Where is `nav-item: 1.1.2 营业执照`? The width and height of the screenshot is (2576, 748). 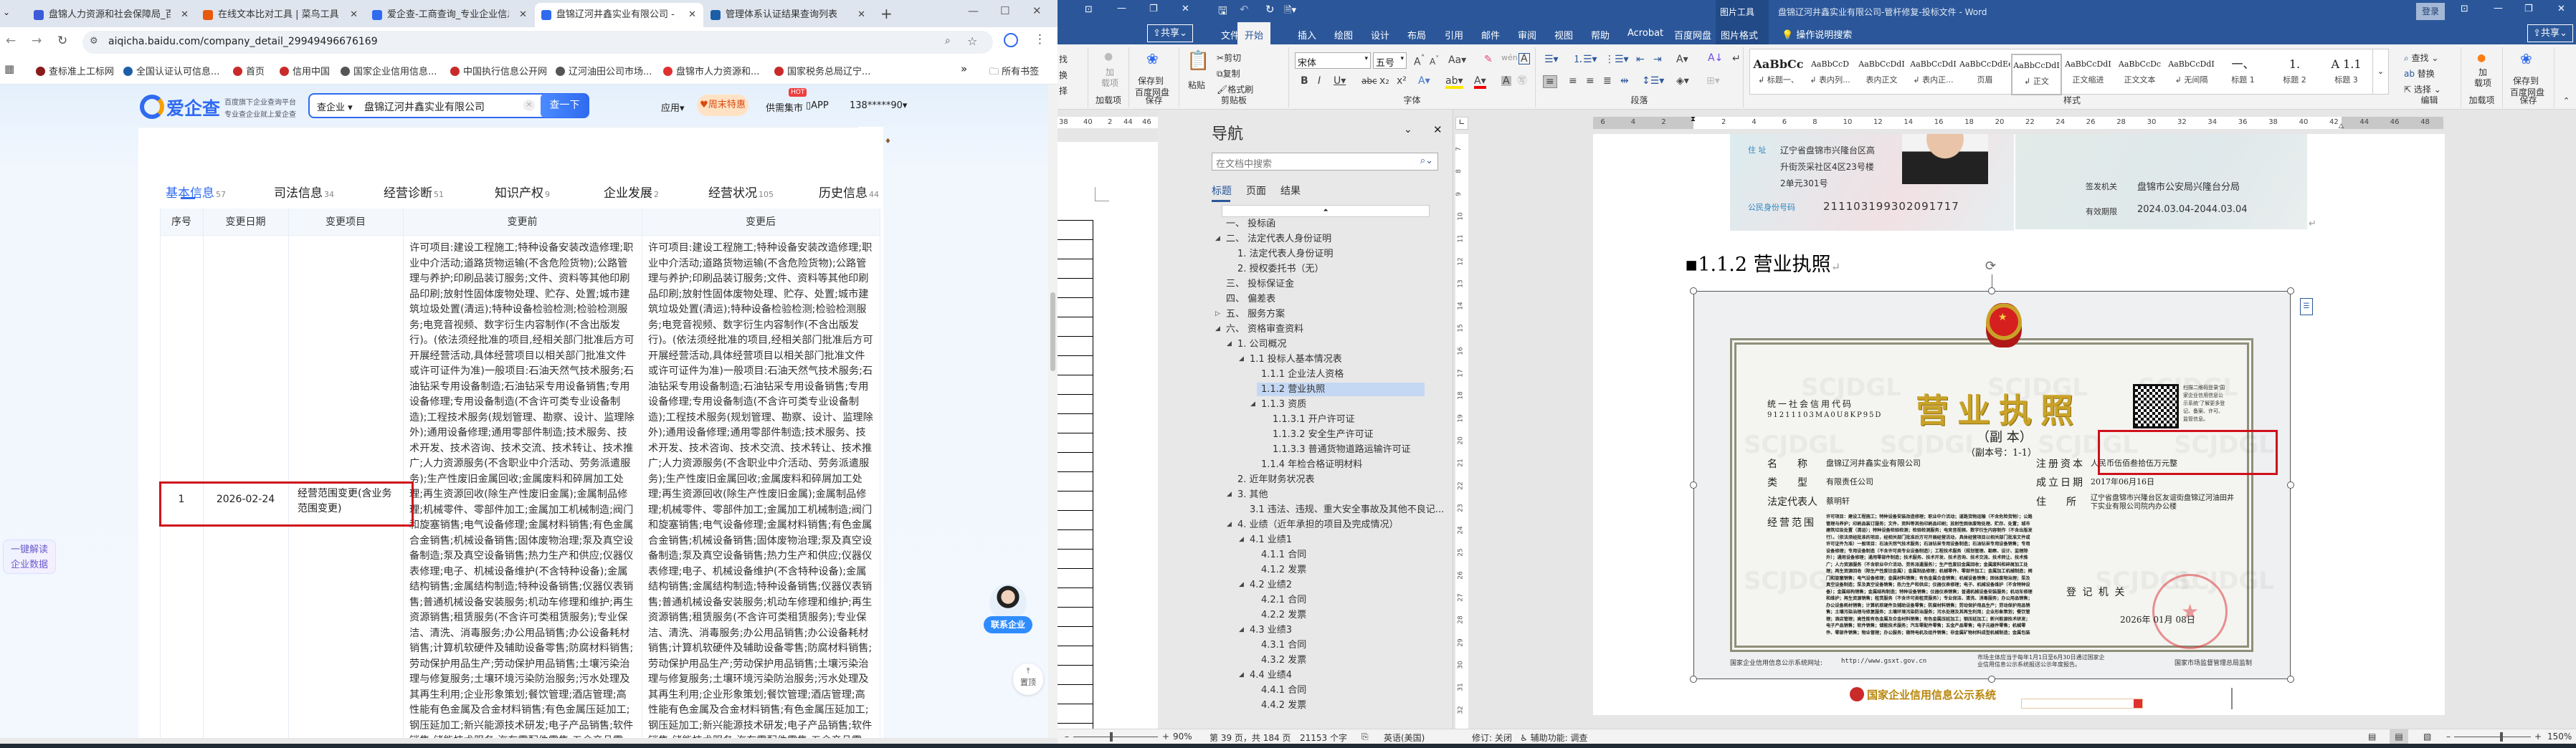 nav-item: 1.1.2 营业执照 is located at coordinates (1341, 389).